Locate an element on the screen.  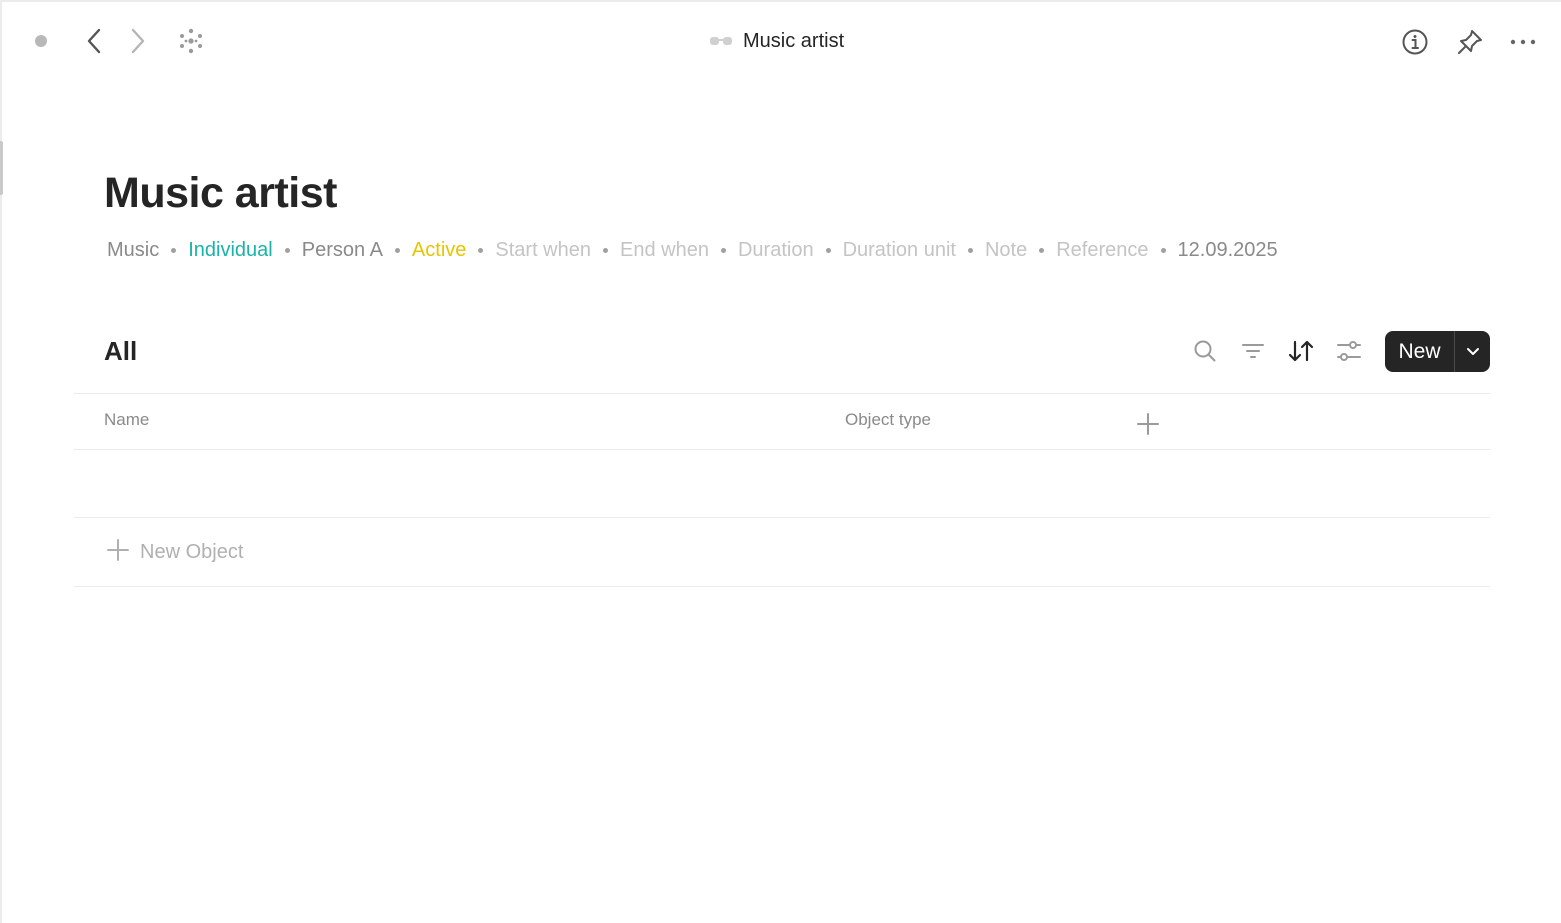
search-icon is located at coordinates (1205, 351).